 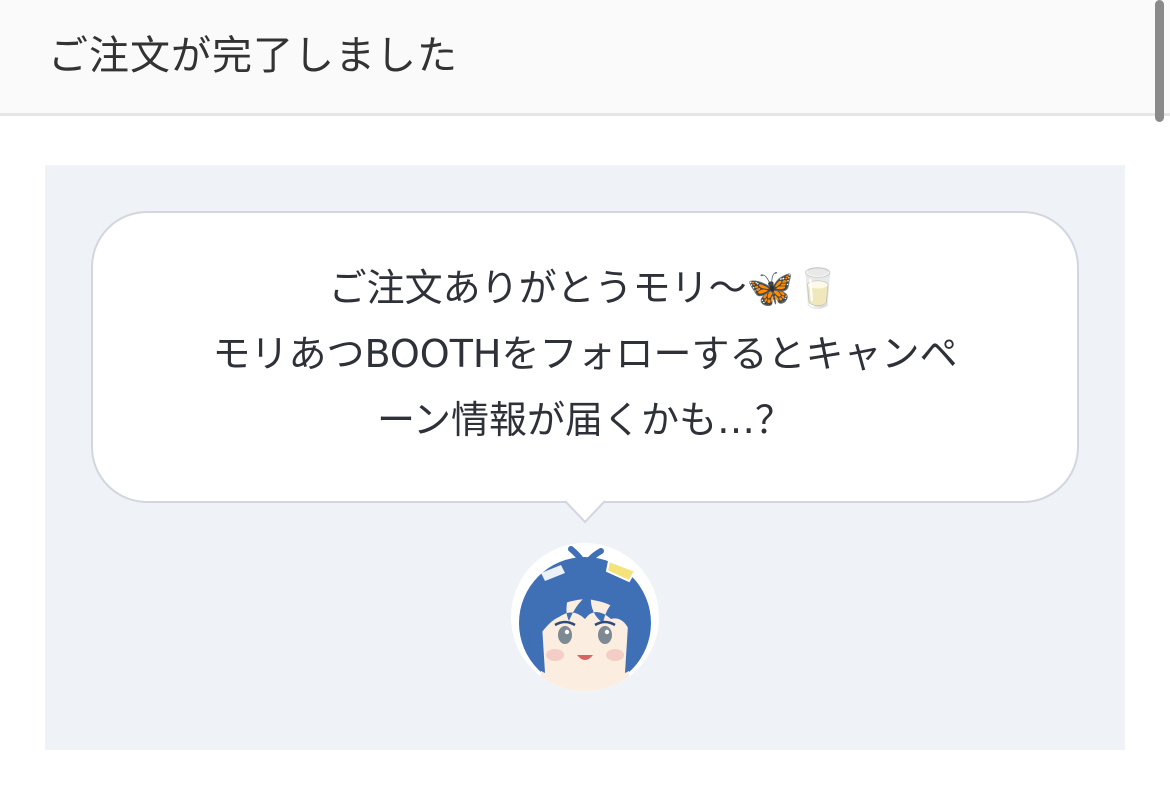 What do you see at coordinates (585, 288) in the screenshot?
I see `message-line-1: ご注文ありがとうモリ〜🦋🥛` at bounding box center [585, 288].